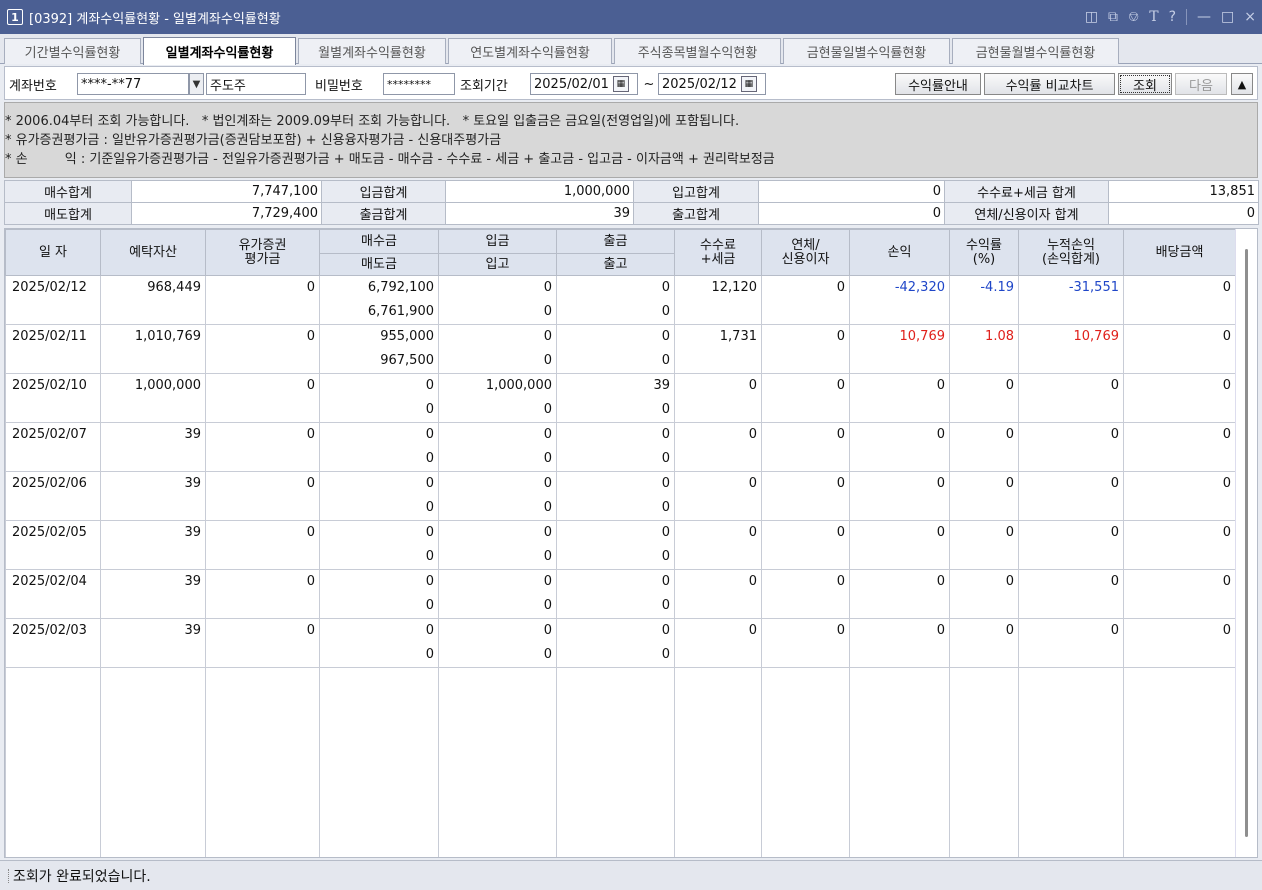 The height and width of the screenshot is (890, 1262). I want to click on next-button: 다음, so click(1201, 84).